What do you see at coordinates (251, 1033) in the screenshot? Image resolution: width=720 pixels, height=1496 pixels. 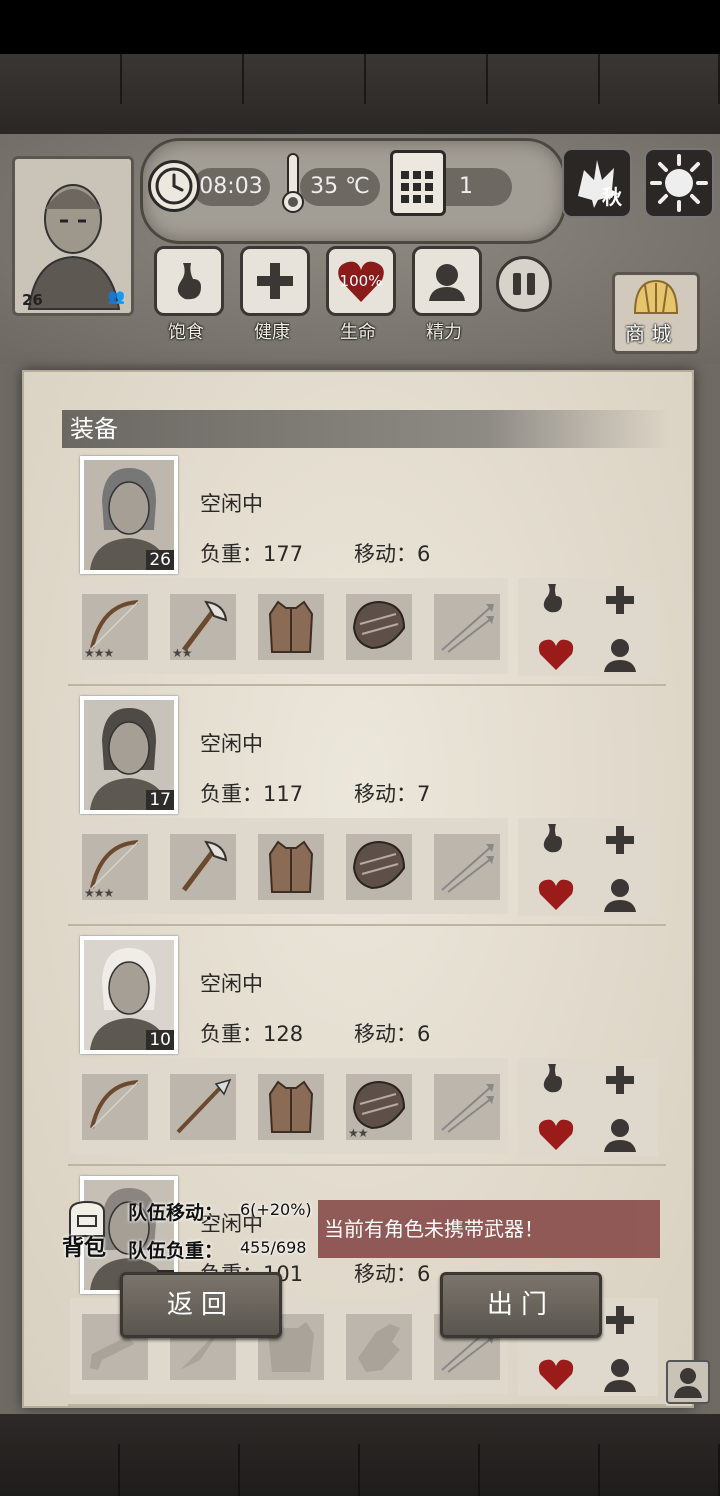 I see `character-load: 负重：128` at bounding box center [251, 1033].